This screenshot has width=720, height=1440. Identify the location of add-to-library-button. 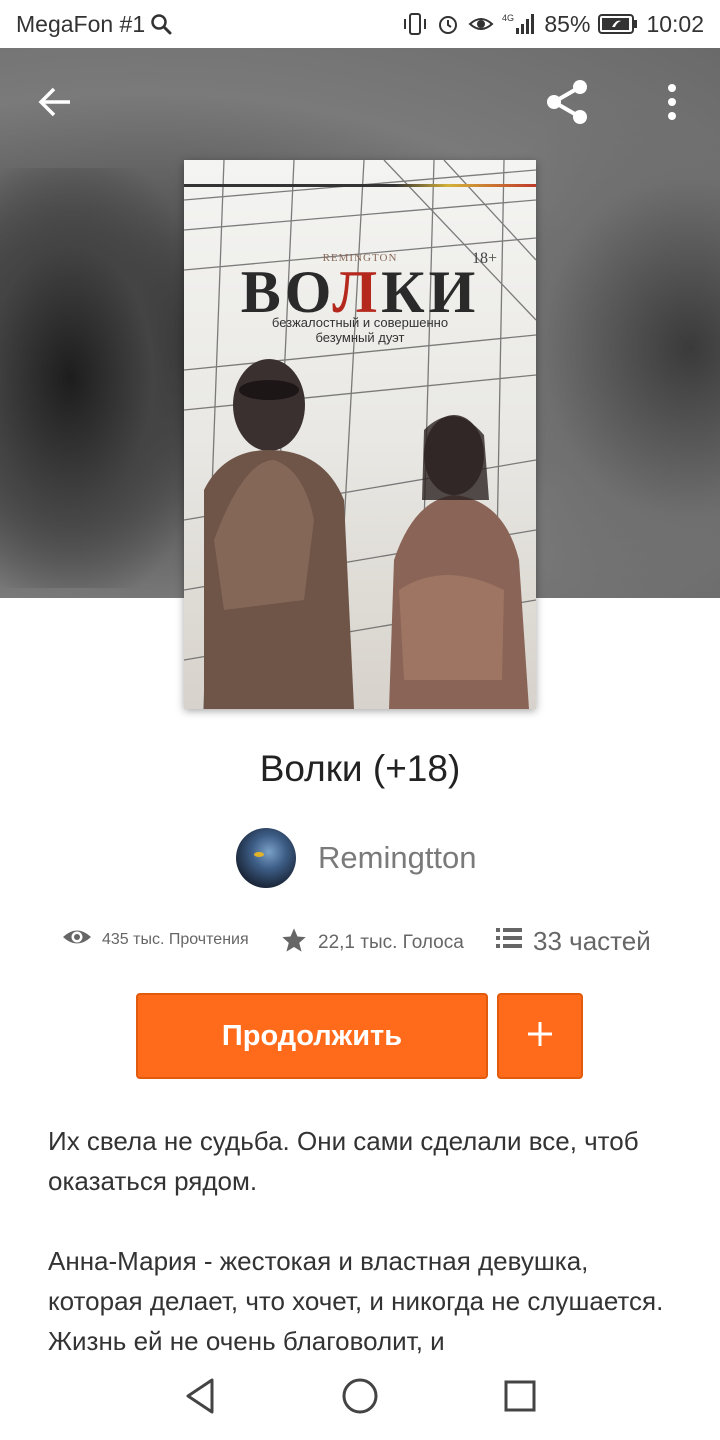
(540, 1036).